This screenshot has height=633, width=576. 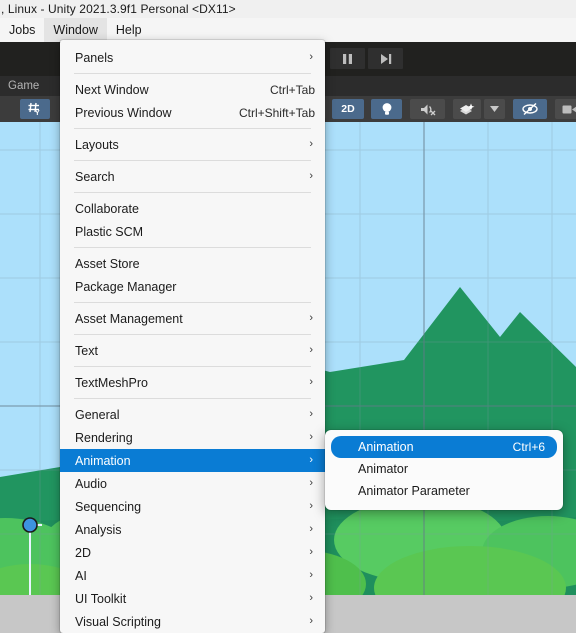 I want to click on menu-item-label: Asset Management, so click(x=129, y=318).